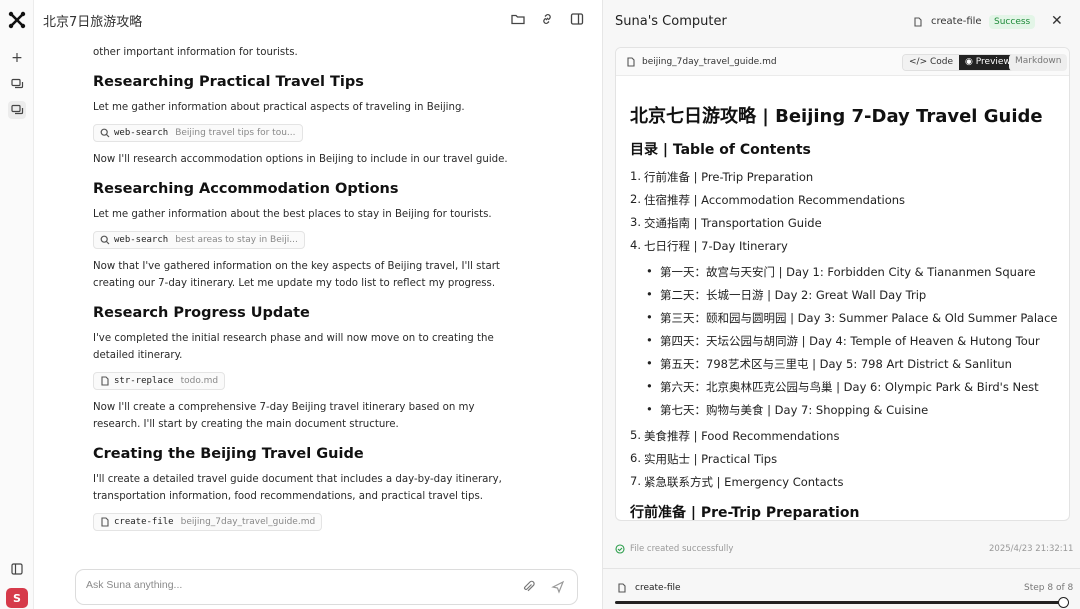  Describe the element at coordinates (1012, 22) in the screenshot. I see `status-badge: Success` at that location.